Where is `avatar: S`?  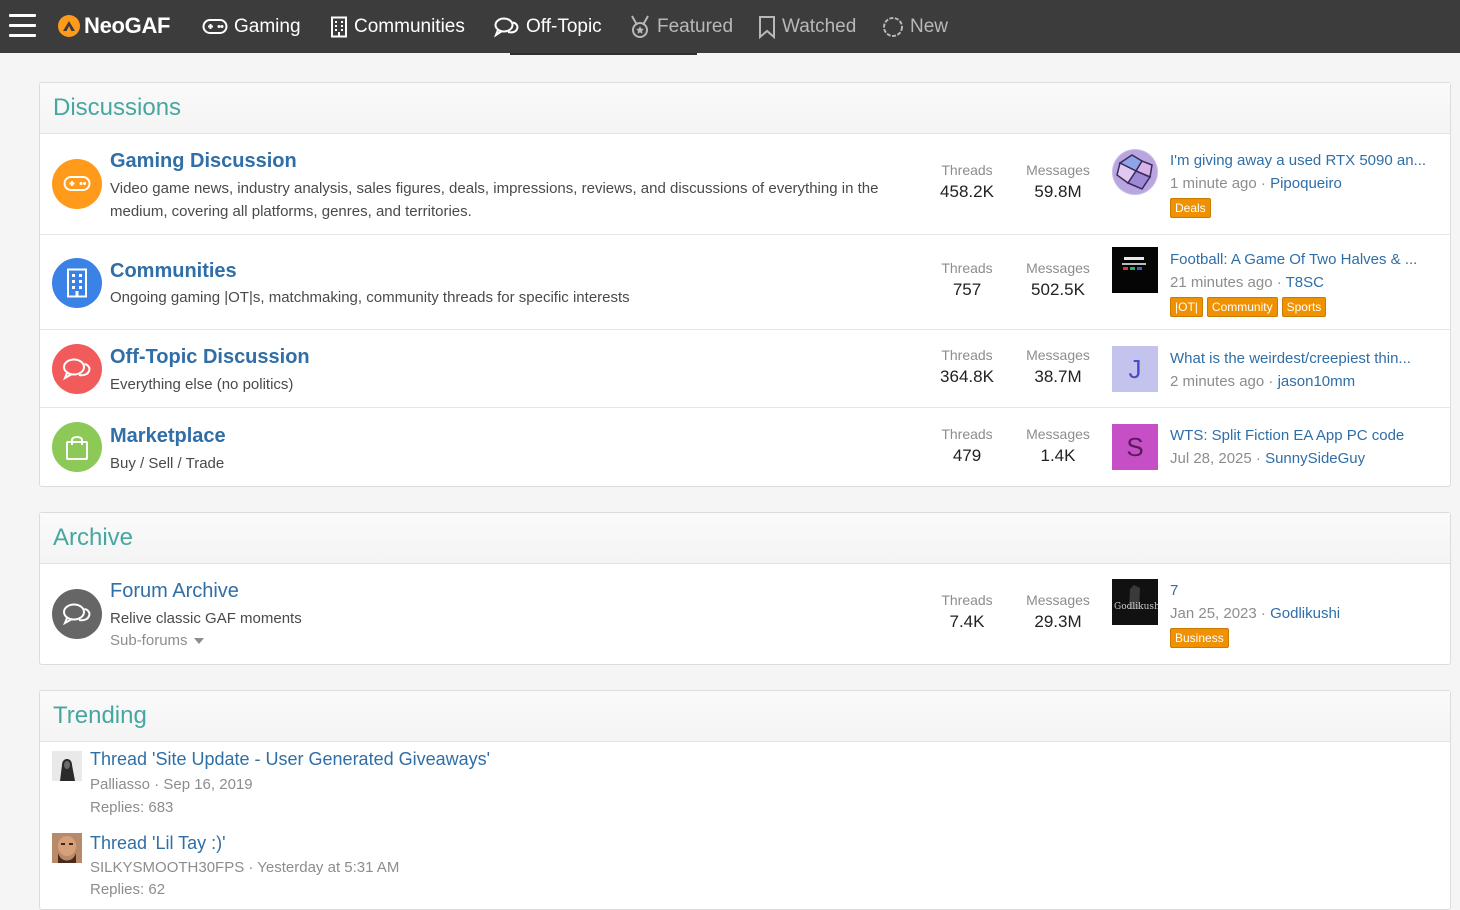
avatar: S is located at coordinates (1135, 447).